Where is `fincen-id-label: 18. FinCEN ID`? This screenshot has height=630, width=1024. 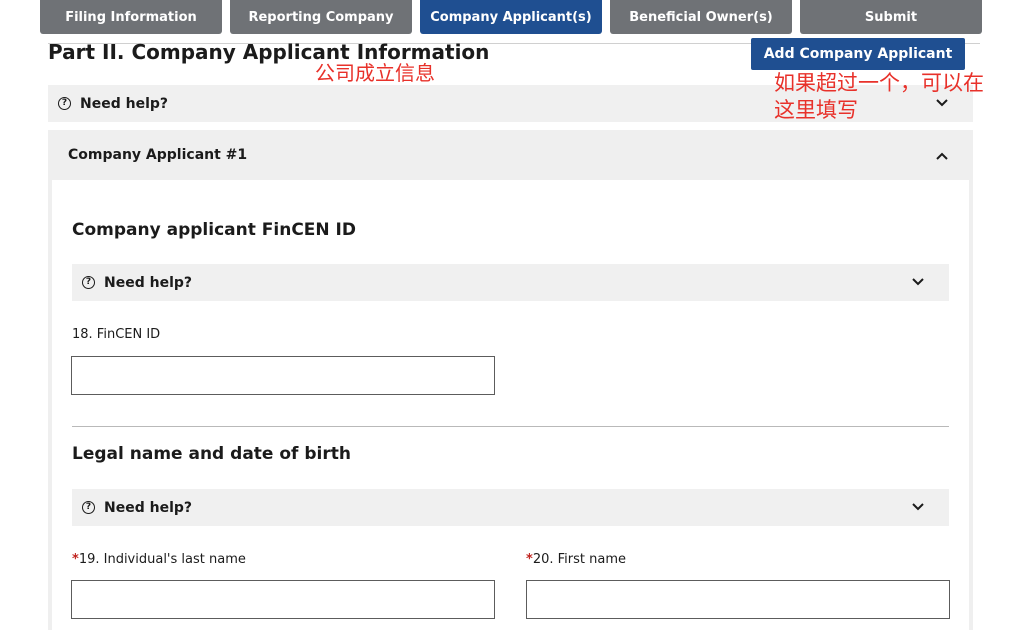
fincen-id-label: 18. FinCEN ID is located at coordinates (116, 334).